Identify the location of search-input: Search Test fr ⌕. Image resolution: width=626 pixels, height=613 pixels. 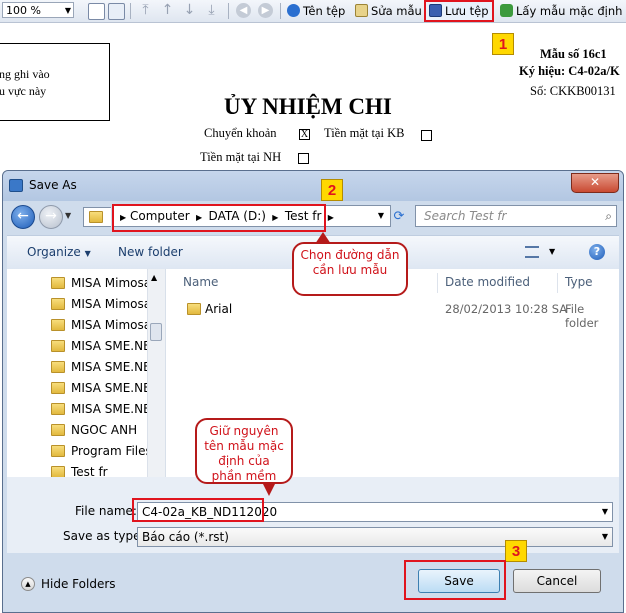
(516, 216).